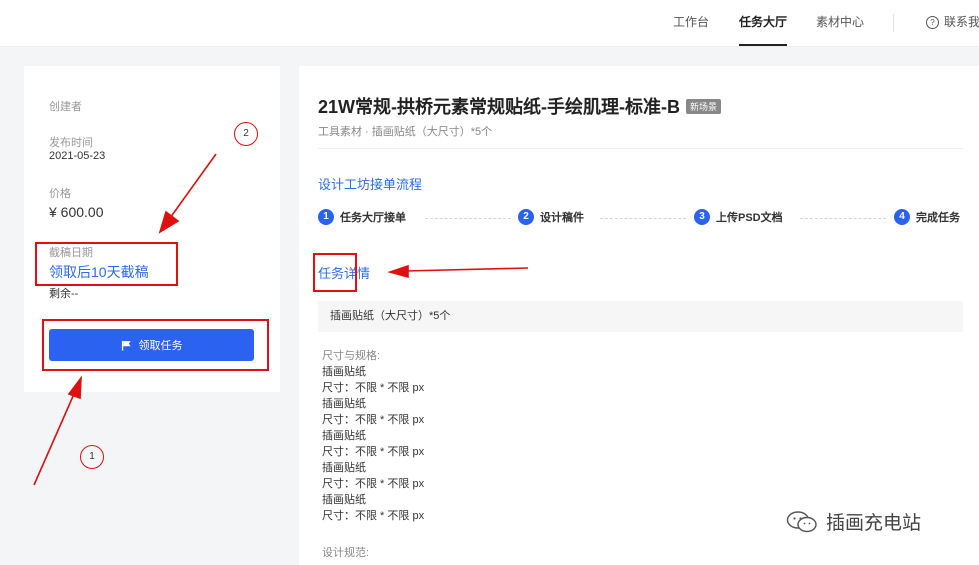 The width and height of the screenshot is (979, 565). What do you see at coordinates (874, 523) in the screenshot?
I see `watermark-text: 插画充电站` at bounding box center [874, 523].